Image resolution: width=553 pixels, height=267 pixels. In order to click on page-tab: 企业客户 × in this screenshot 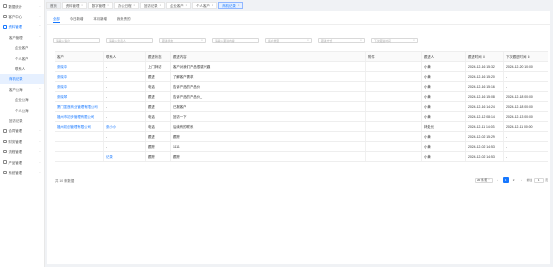, I will do `click(179, 5)`.